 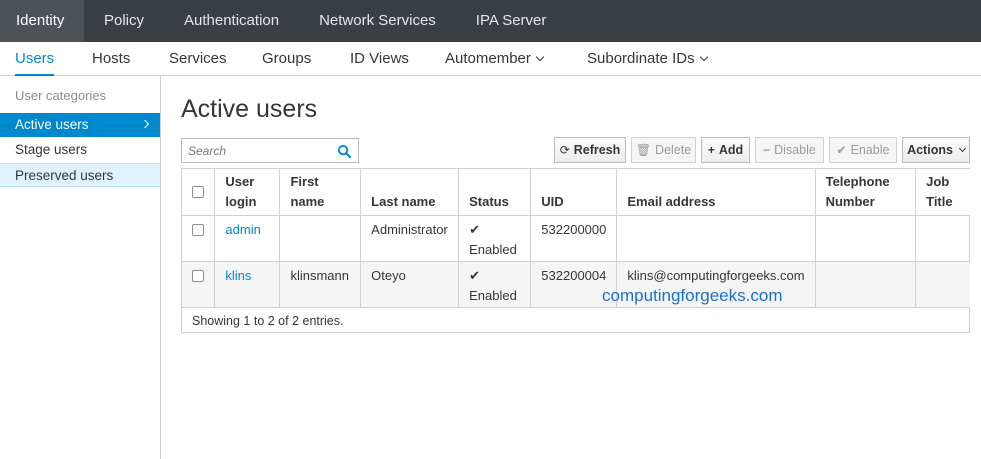 I want to click on select-all-cell, so click(x=199, y=192).